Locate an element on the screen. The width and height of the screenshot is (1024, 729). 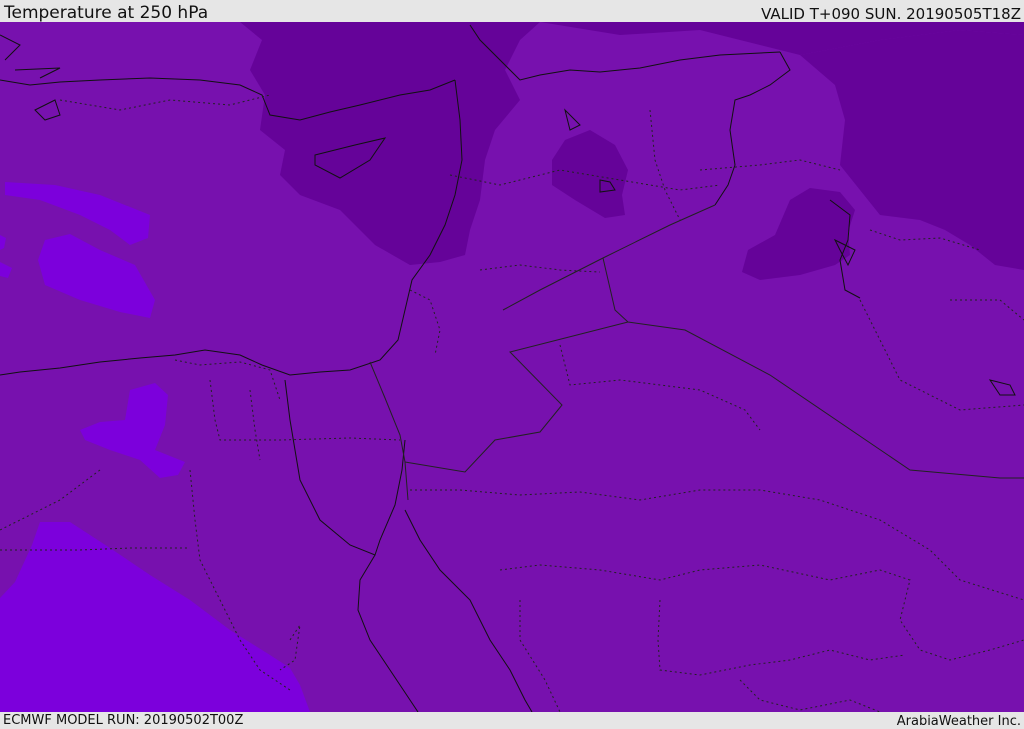
map-title: Temperature at 250 hPa is located at coordinates (106, 13).